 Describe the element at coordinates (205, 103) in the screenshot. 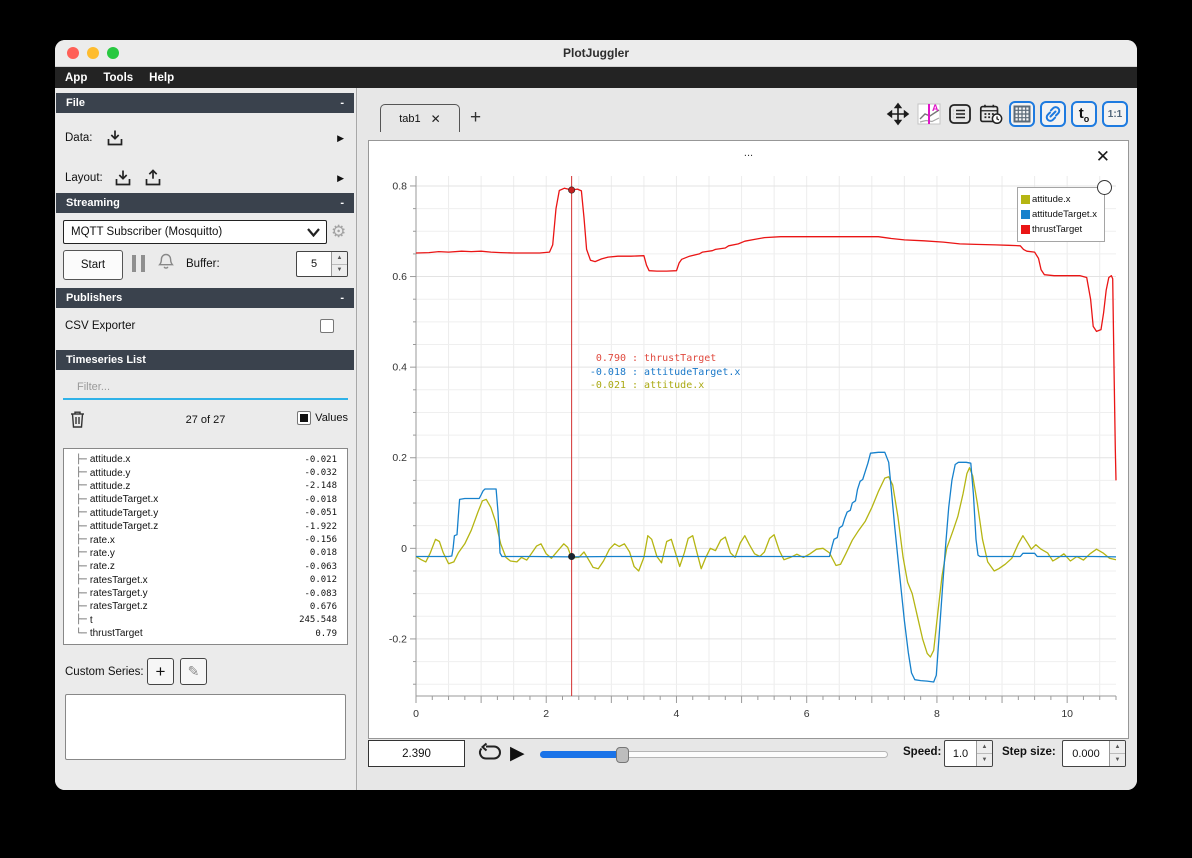

I see `file-section-header: File -` at that location.